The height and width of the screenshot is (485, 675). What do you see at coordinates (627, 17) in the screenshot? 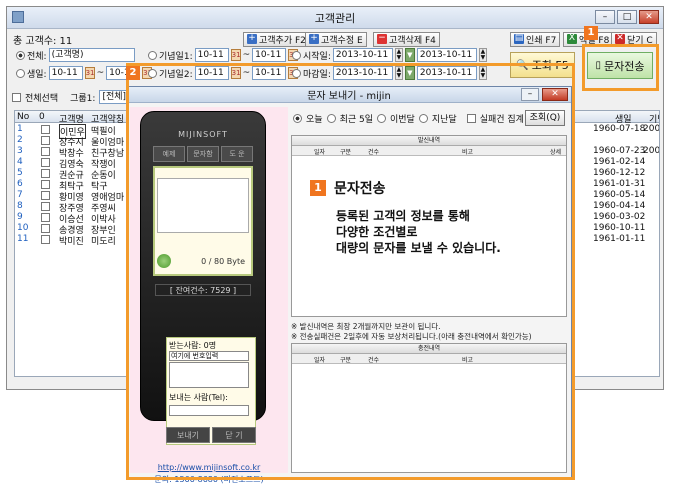
I see `maximize-button: □` at bounding box center [627, 17].